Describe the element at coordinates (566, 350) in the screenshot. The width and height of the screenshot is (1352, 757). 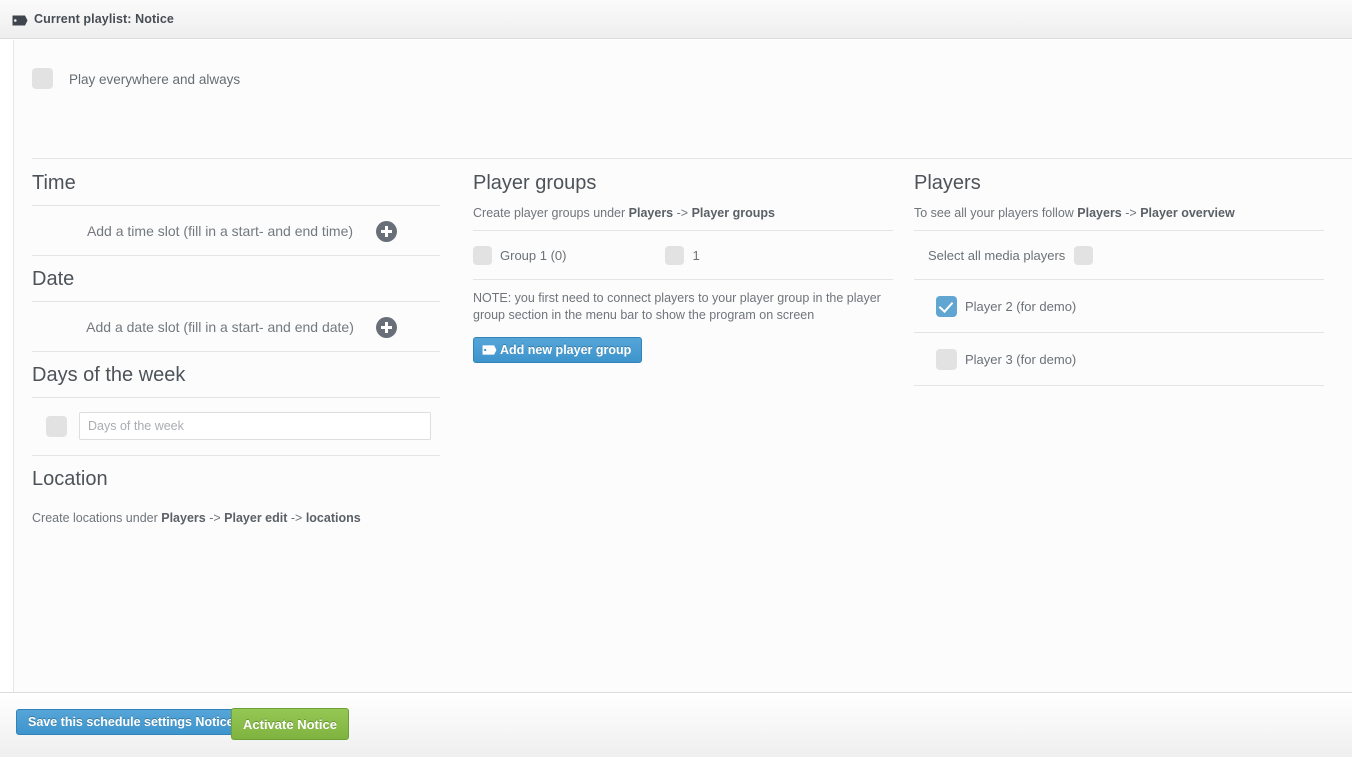
I see `add-new-player-group-label: Add new player group` at that location.